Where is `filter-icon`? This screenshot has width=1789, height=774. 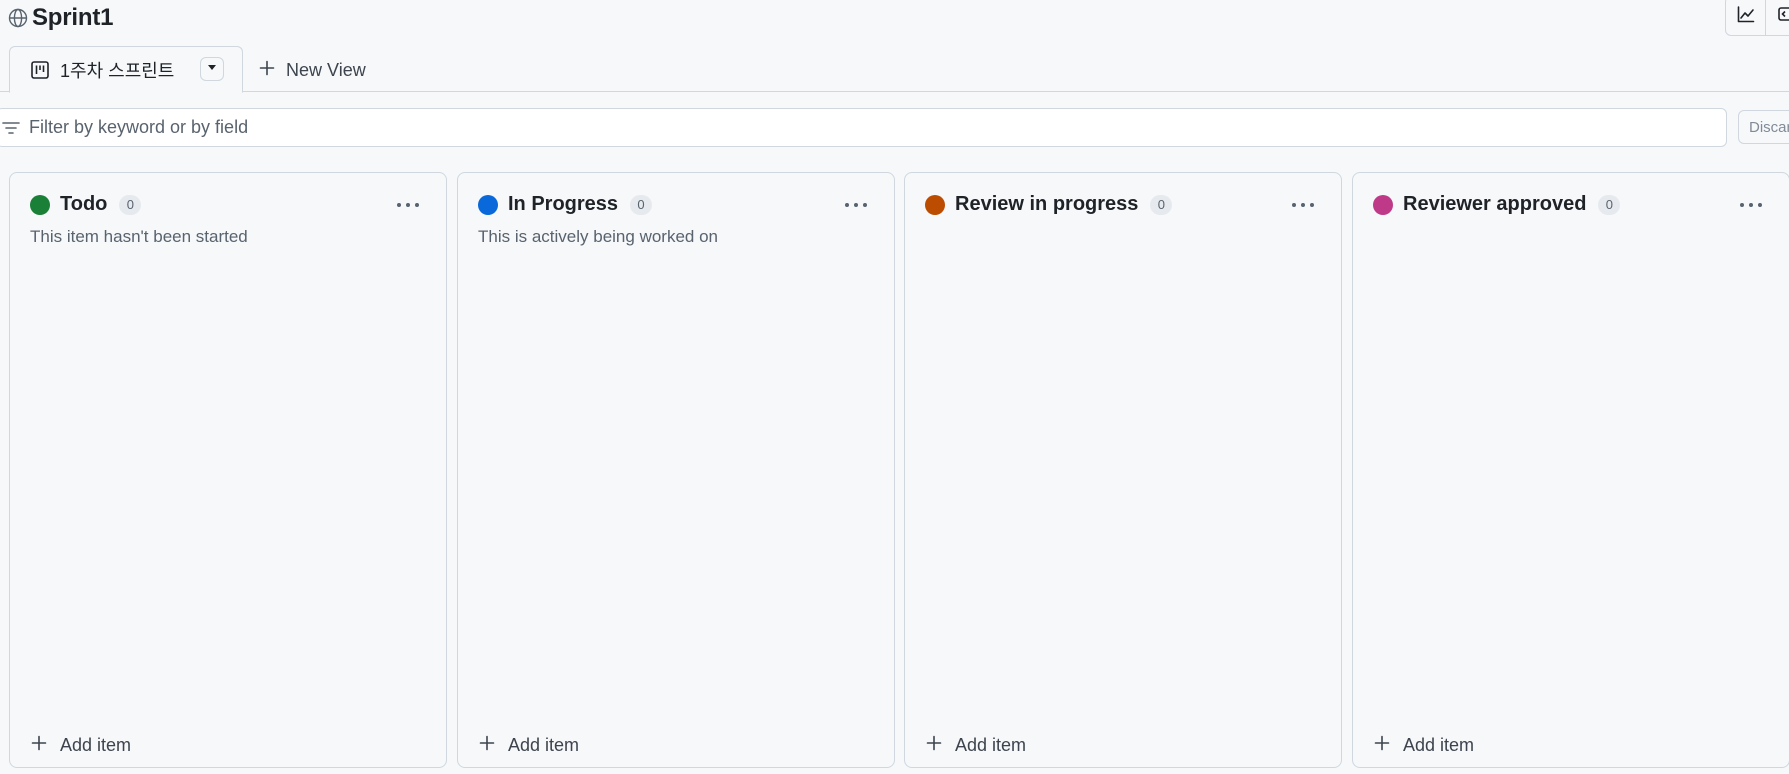 filter-icon is located at coordinates (11, 128).